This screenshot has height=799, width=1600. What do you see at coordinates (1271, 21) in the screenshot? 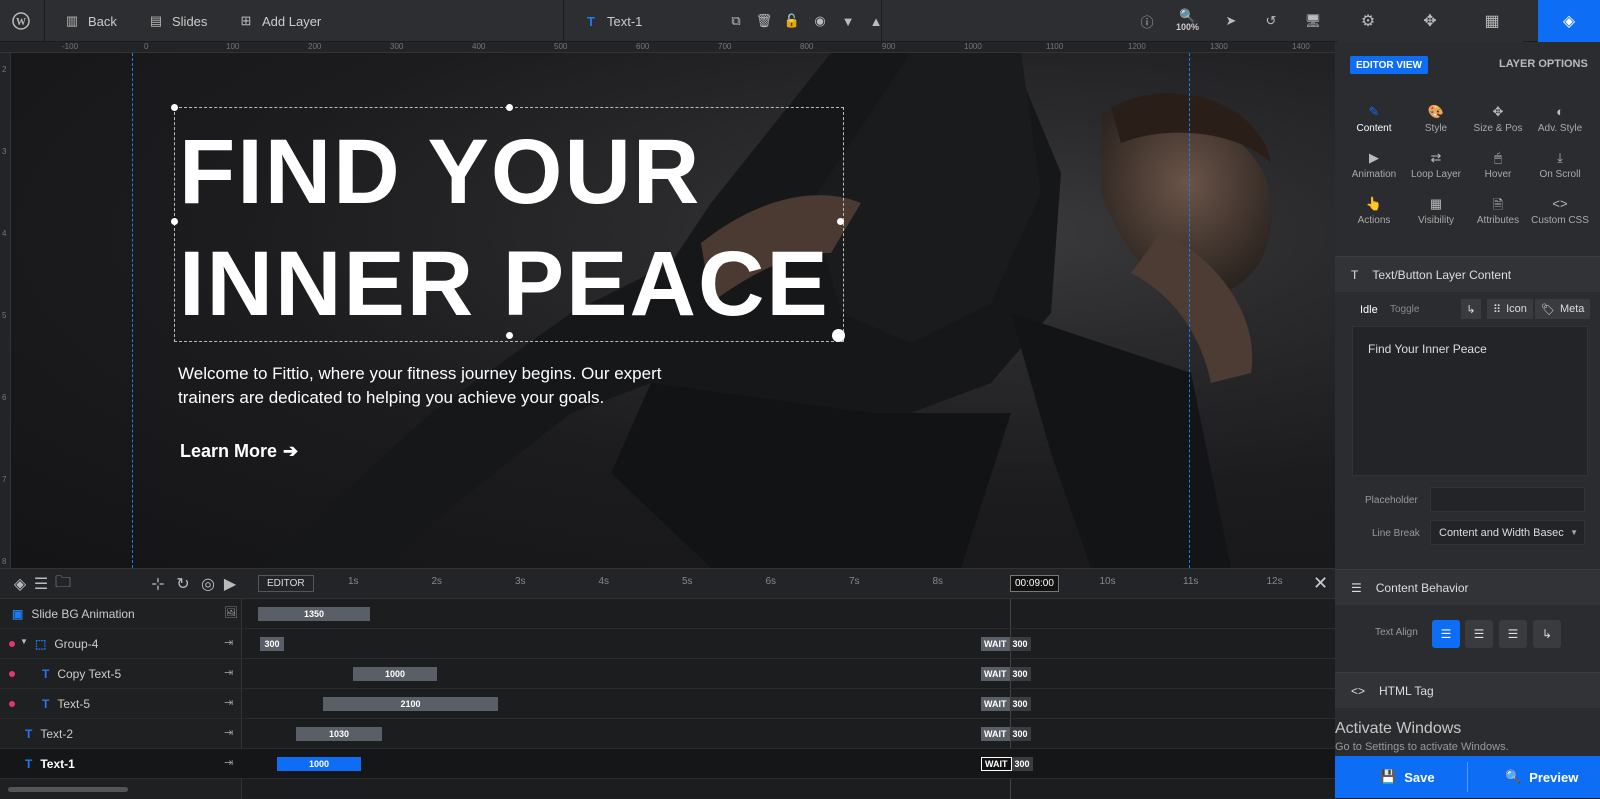
I see `undo-button: ↺` at bounding box center [1271, 21].